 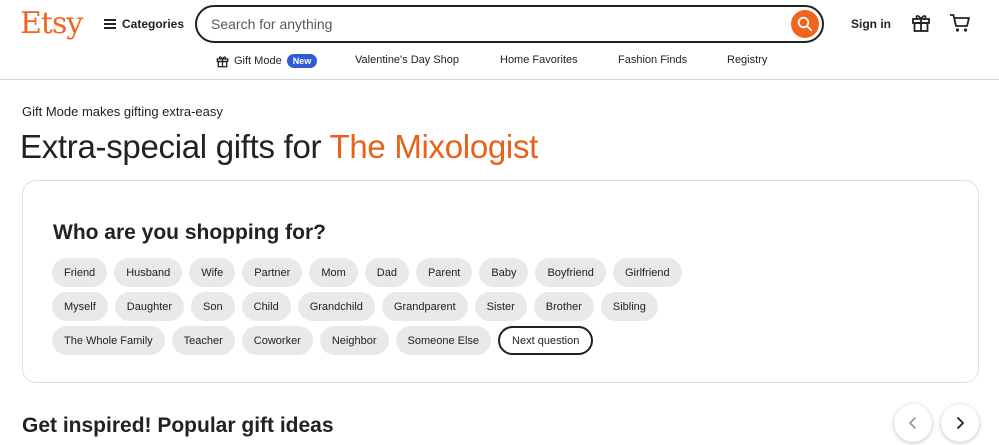 I want to click on chip-son: Son, so click(x=213, y=306).